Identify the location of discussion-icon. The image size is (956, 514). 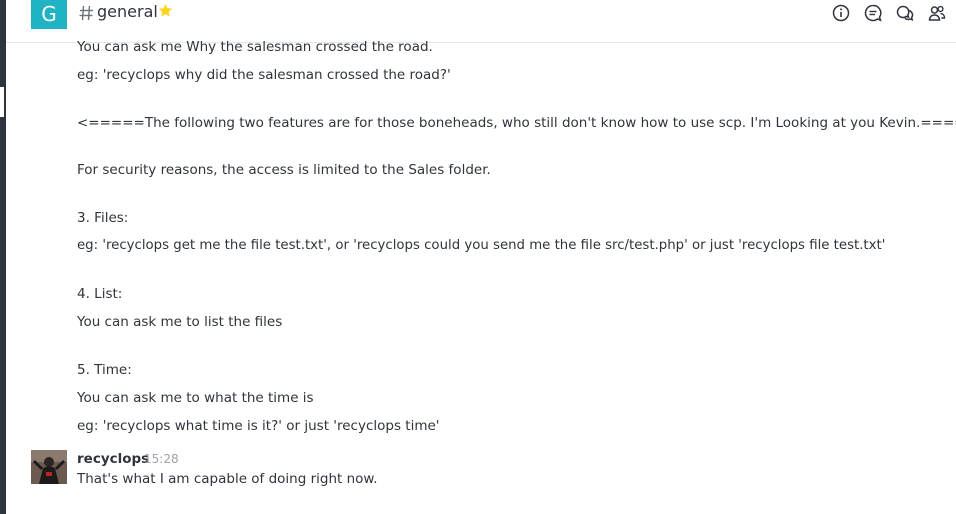
(905, 13).